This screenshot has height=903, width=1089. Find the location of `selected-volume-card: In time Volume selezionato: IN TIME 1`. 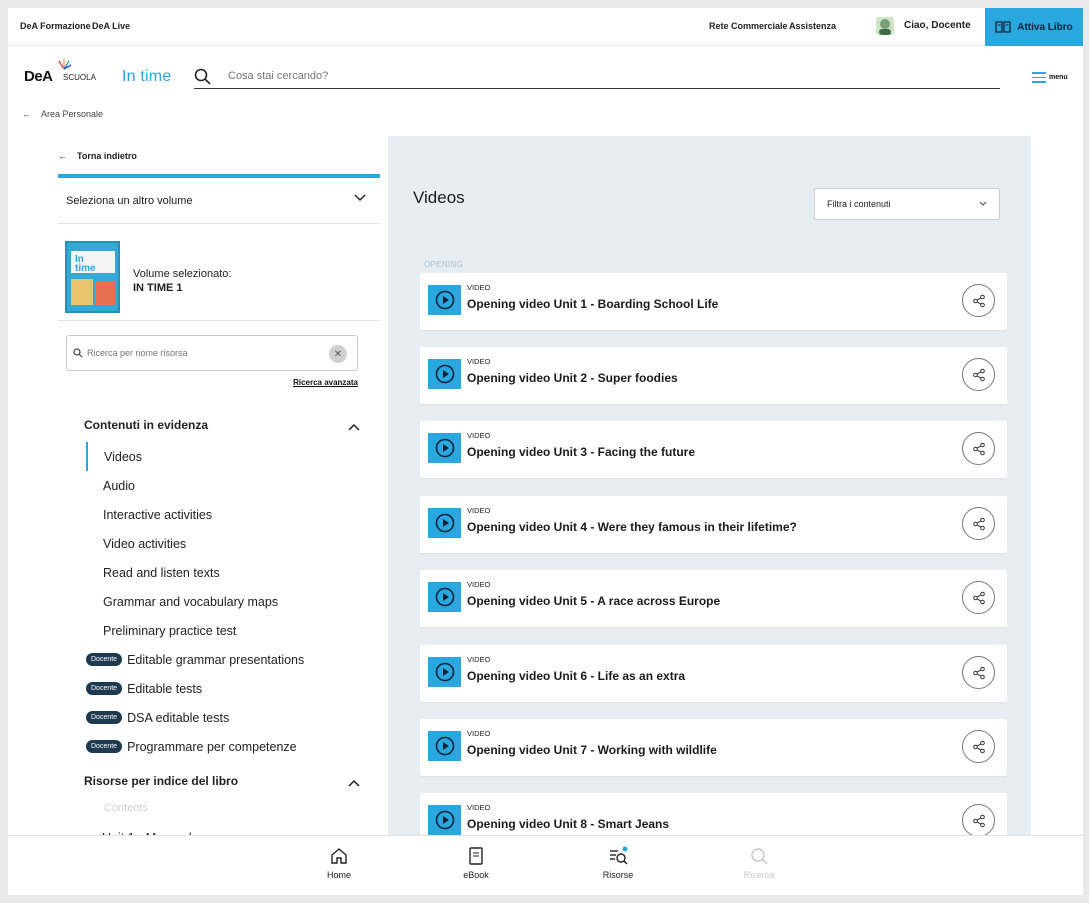

selected-volume-card: In time Volume selezionato: IN TIME 1 is located at coordinates (219, 272).